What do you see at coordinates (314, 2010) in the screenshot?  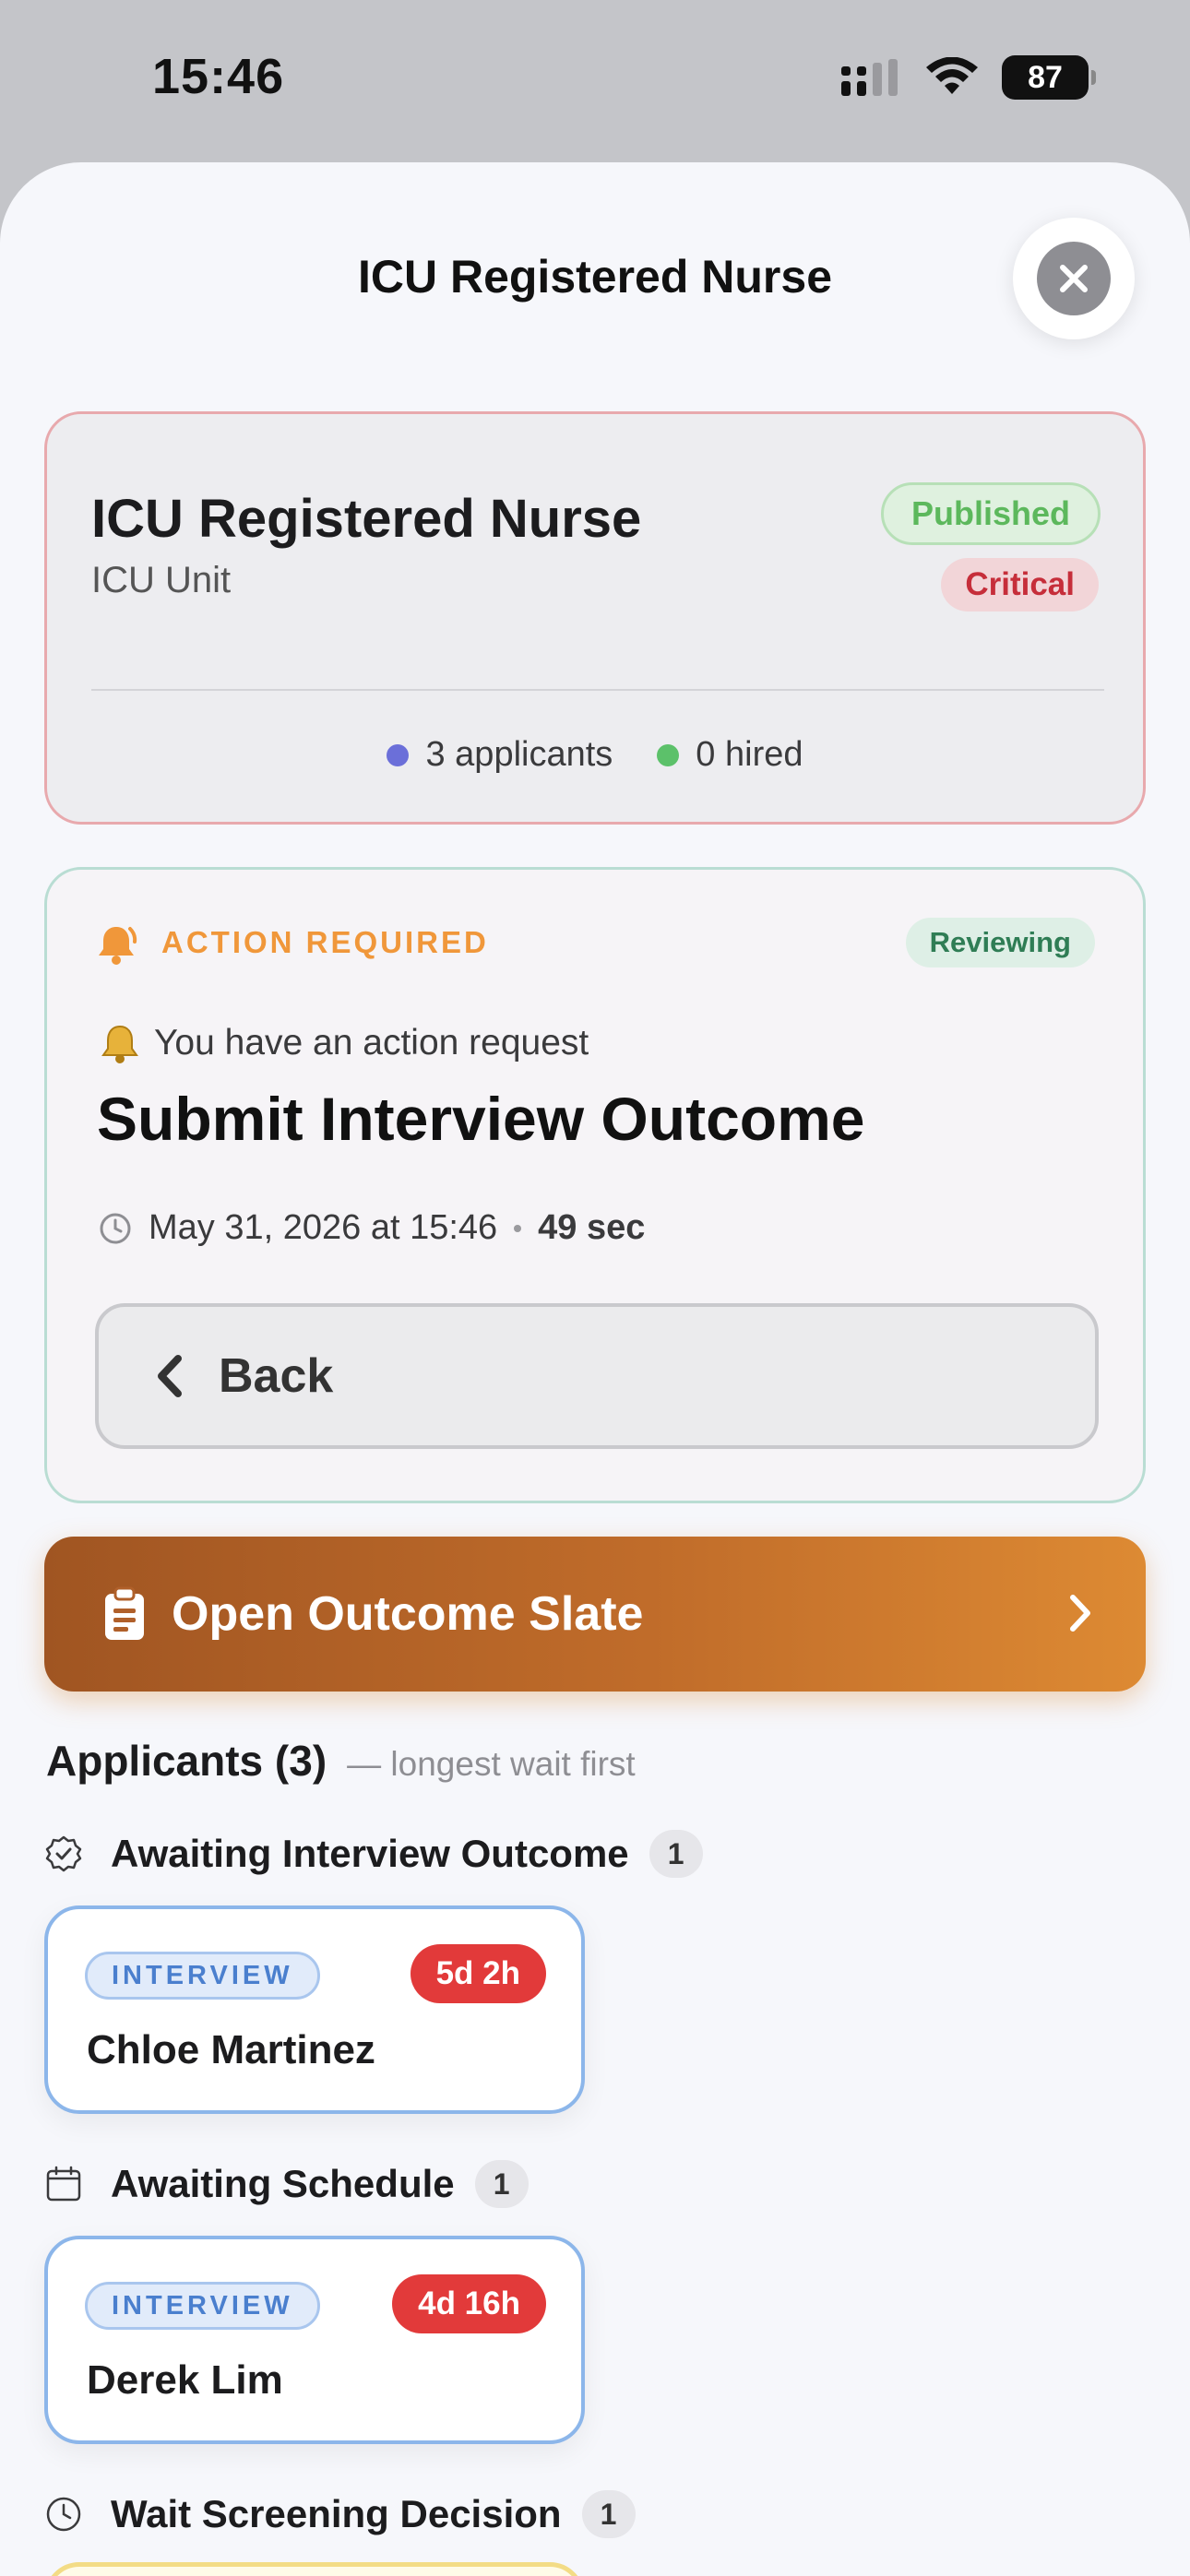 I see `applicant-card-chloe-martinez: INTERVIEW 5d 2h Chloe Martinez` at bounding box center [314, 2010].